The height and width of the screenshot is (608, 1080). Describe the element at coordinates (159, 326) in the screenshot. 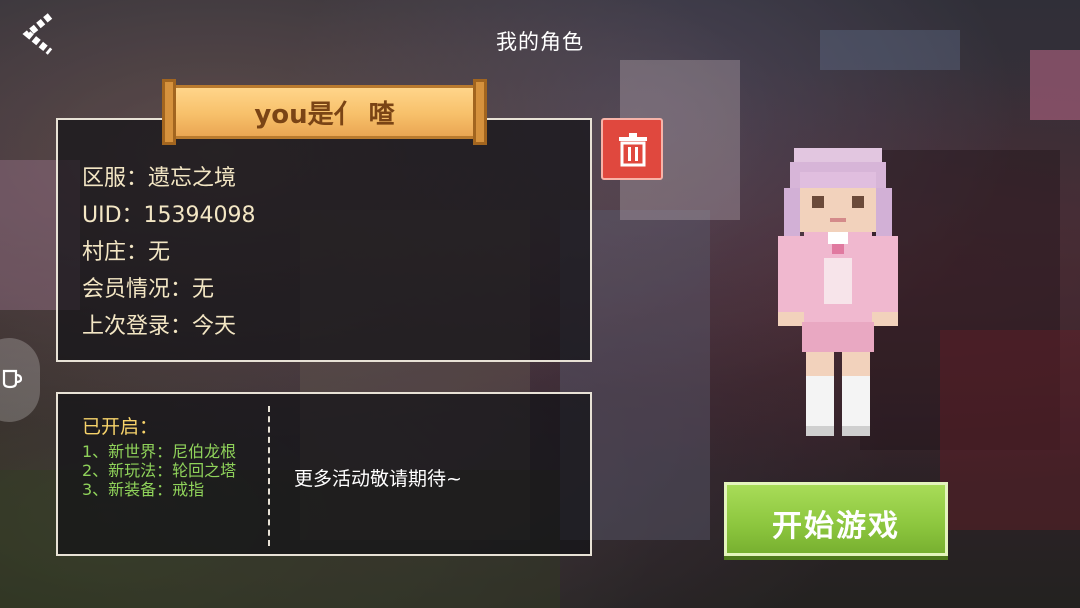

I see `last-login-line: 上次登录：今天` at that location.